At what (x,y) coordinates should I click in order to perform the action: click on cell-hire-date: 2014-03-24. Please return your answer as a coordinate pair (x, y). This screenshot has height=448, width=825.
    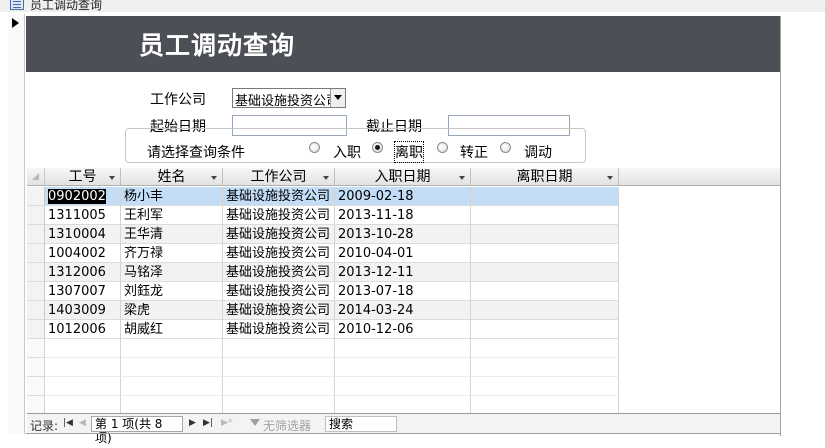
    Looking at the image, I should click on (403, 310).